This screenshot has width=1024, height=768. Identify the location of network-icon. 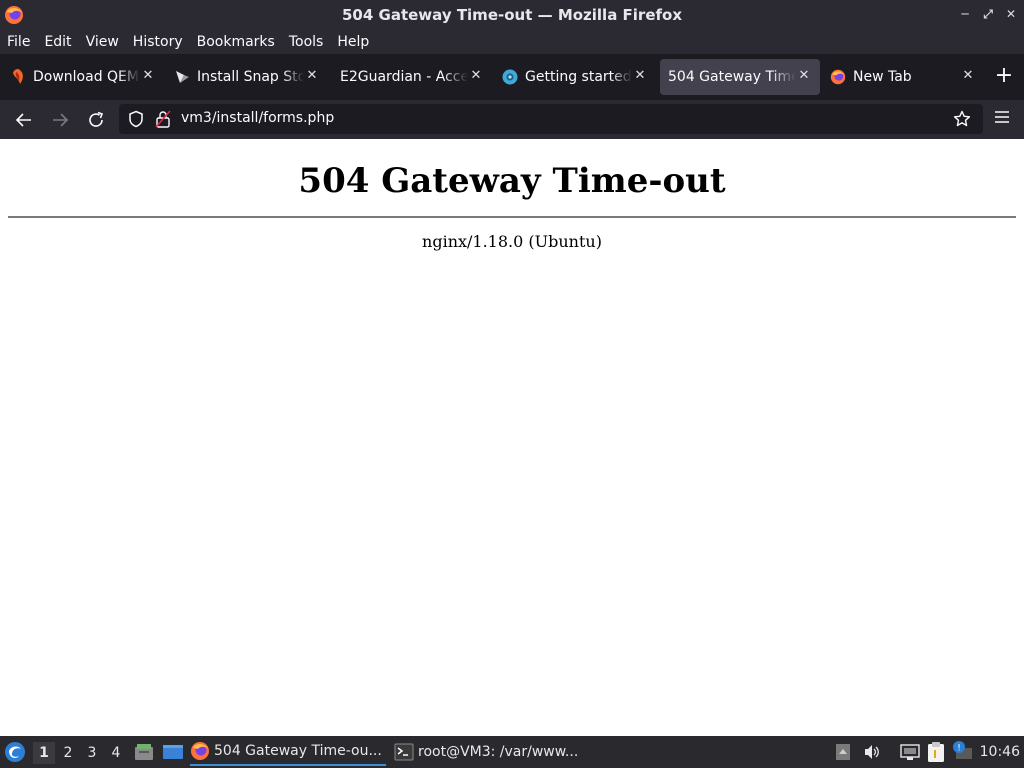
(910, 754).